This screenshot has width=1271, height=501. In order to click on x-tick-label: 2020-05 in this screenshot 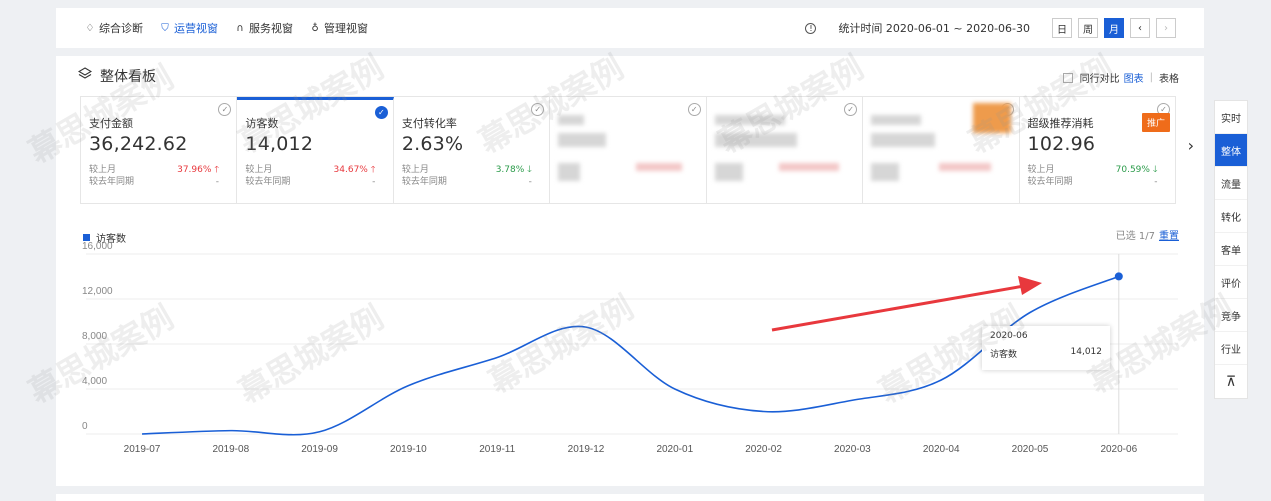, I will do `click(1030, 449)`.